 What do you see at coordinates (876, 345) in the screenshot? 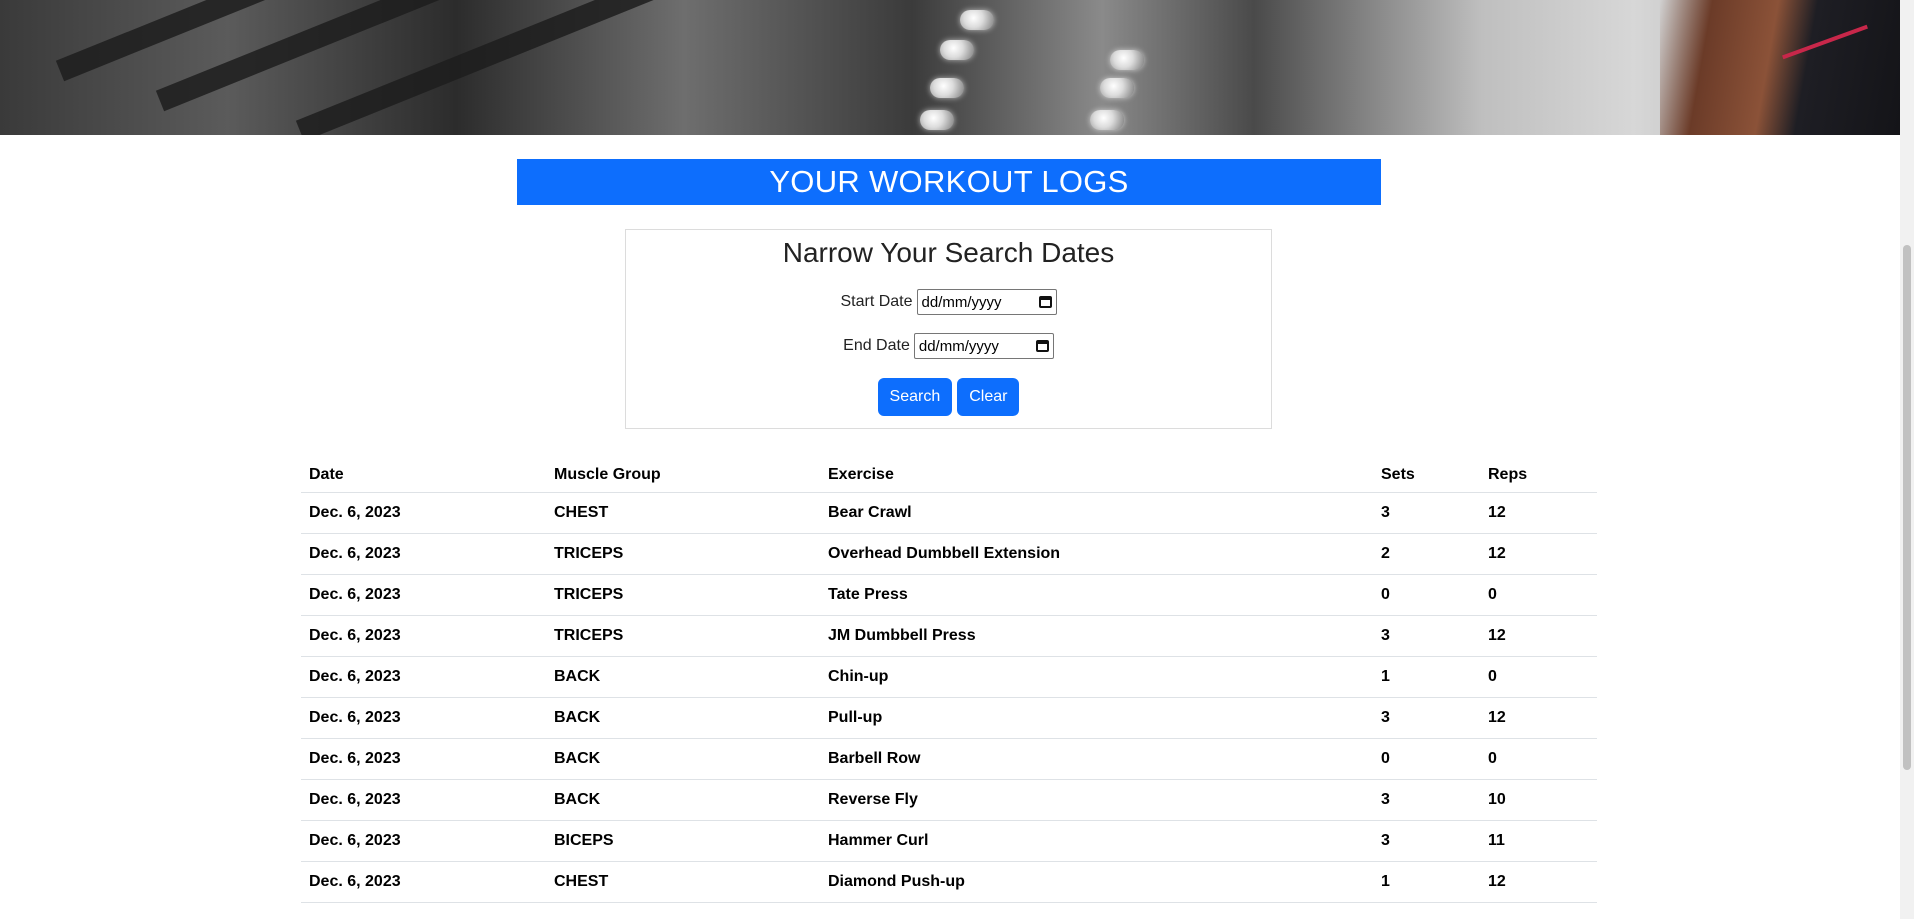
I see `end-date-label: End Date` at bounding box center [876, 345].